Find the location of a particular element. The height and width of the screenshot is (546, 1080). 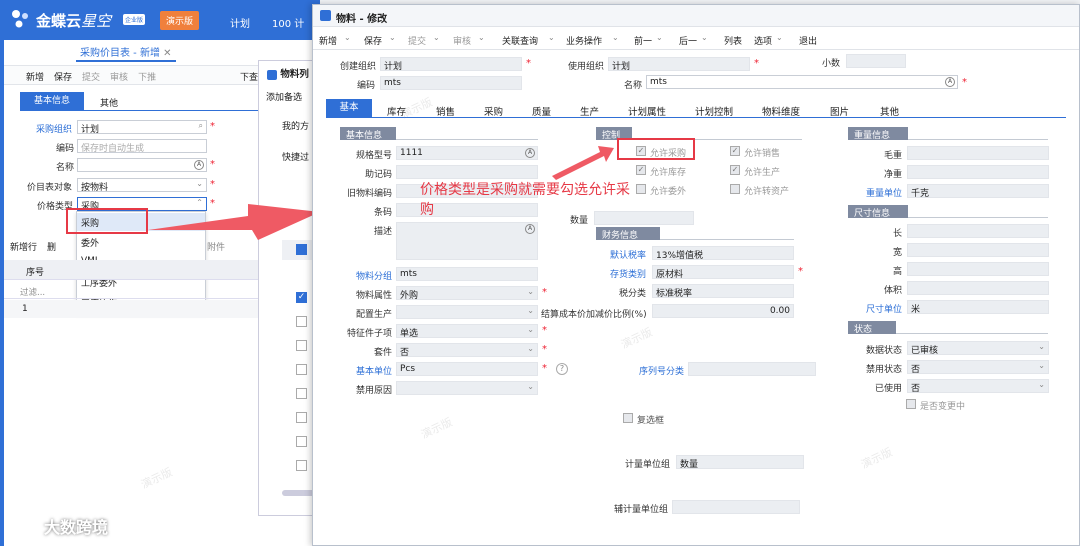

tab-plan-attr: 计划属性 is located at coordinates (647, 111).